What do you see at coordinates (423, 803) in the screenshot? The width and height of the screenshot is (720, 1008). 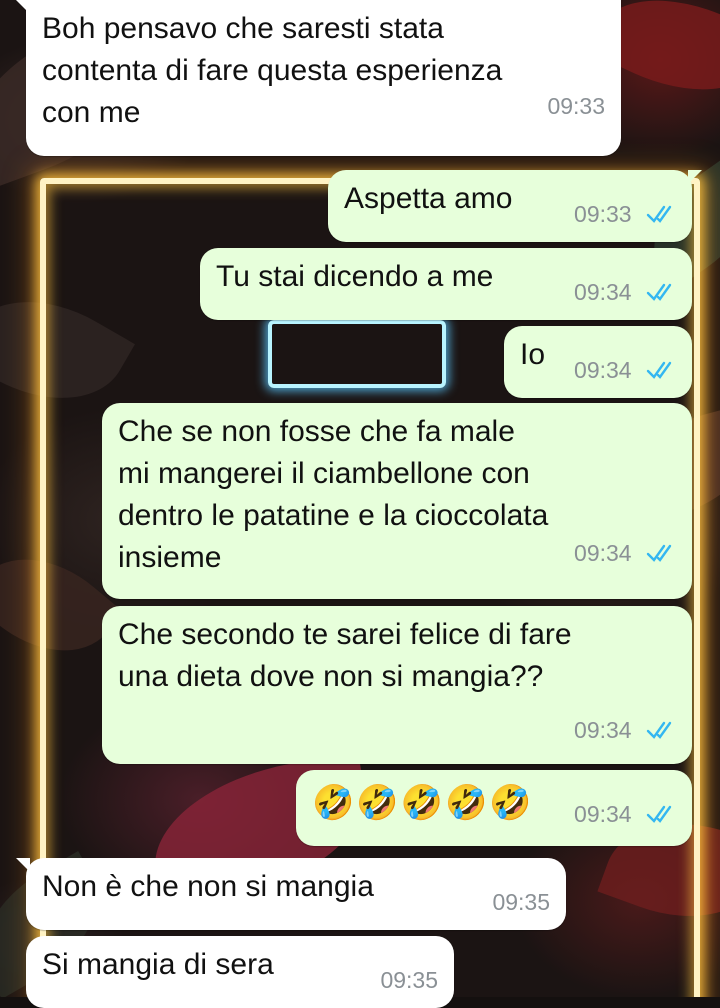 I see `message-emoji-text: 🤣🤣🤣🤣🤣` at bounding box center [423, 803].